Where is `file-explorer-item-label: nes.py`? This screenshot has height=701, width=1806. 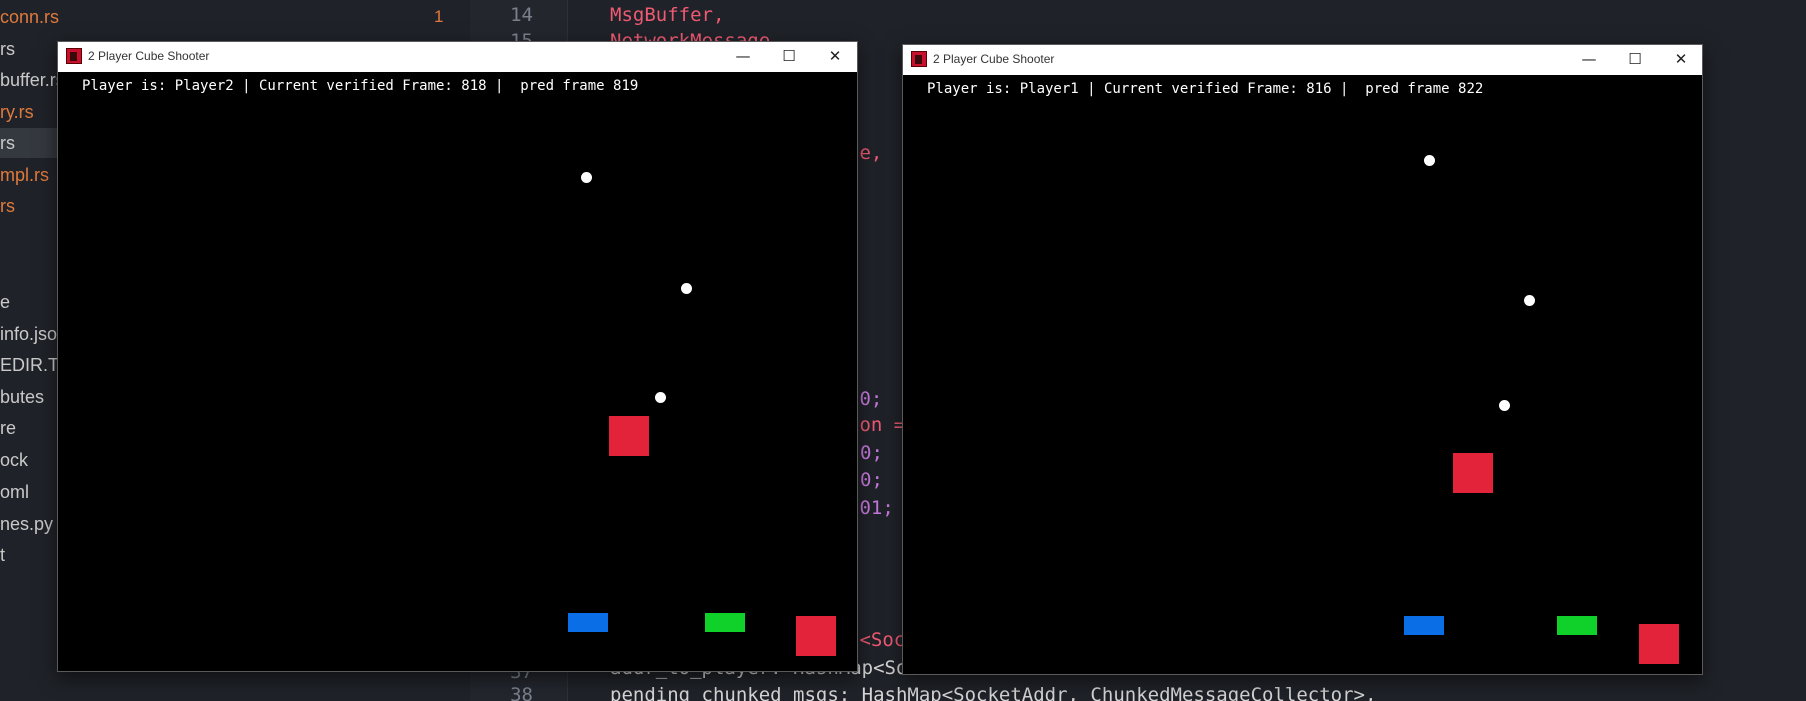 file-explorer-item-label: nes.py is located at coordinates (27, 524).